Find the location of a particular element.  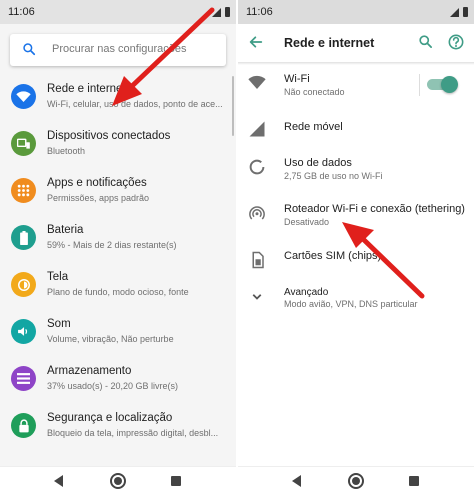

storage-icon is located at coordinates (23, 378).